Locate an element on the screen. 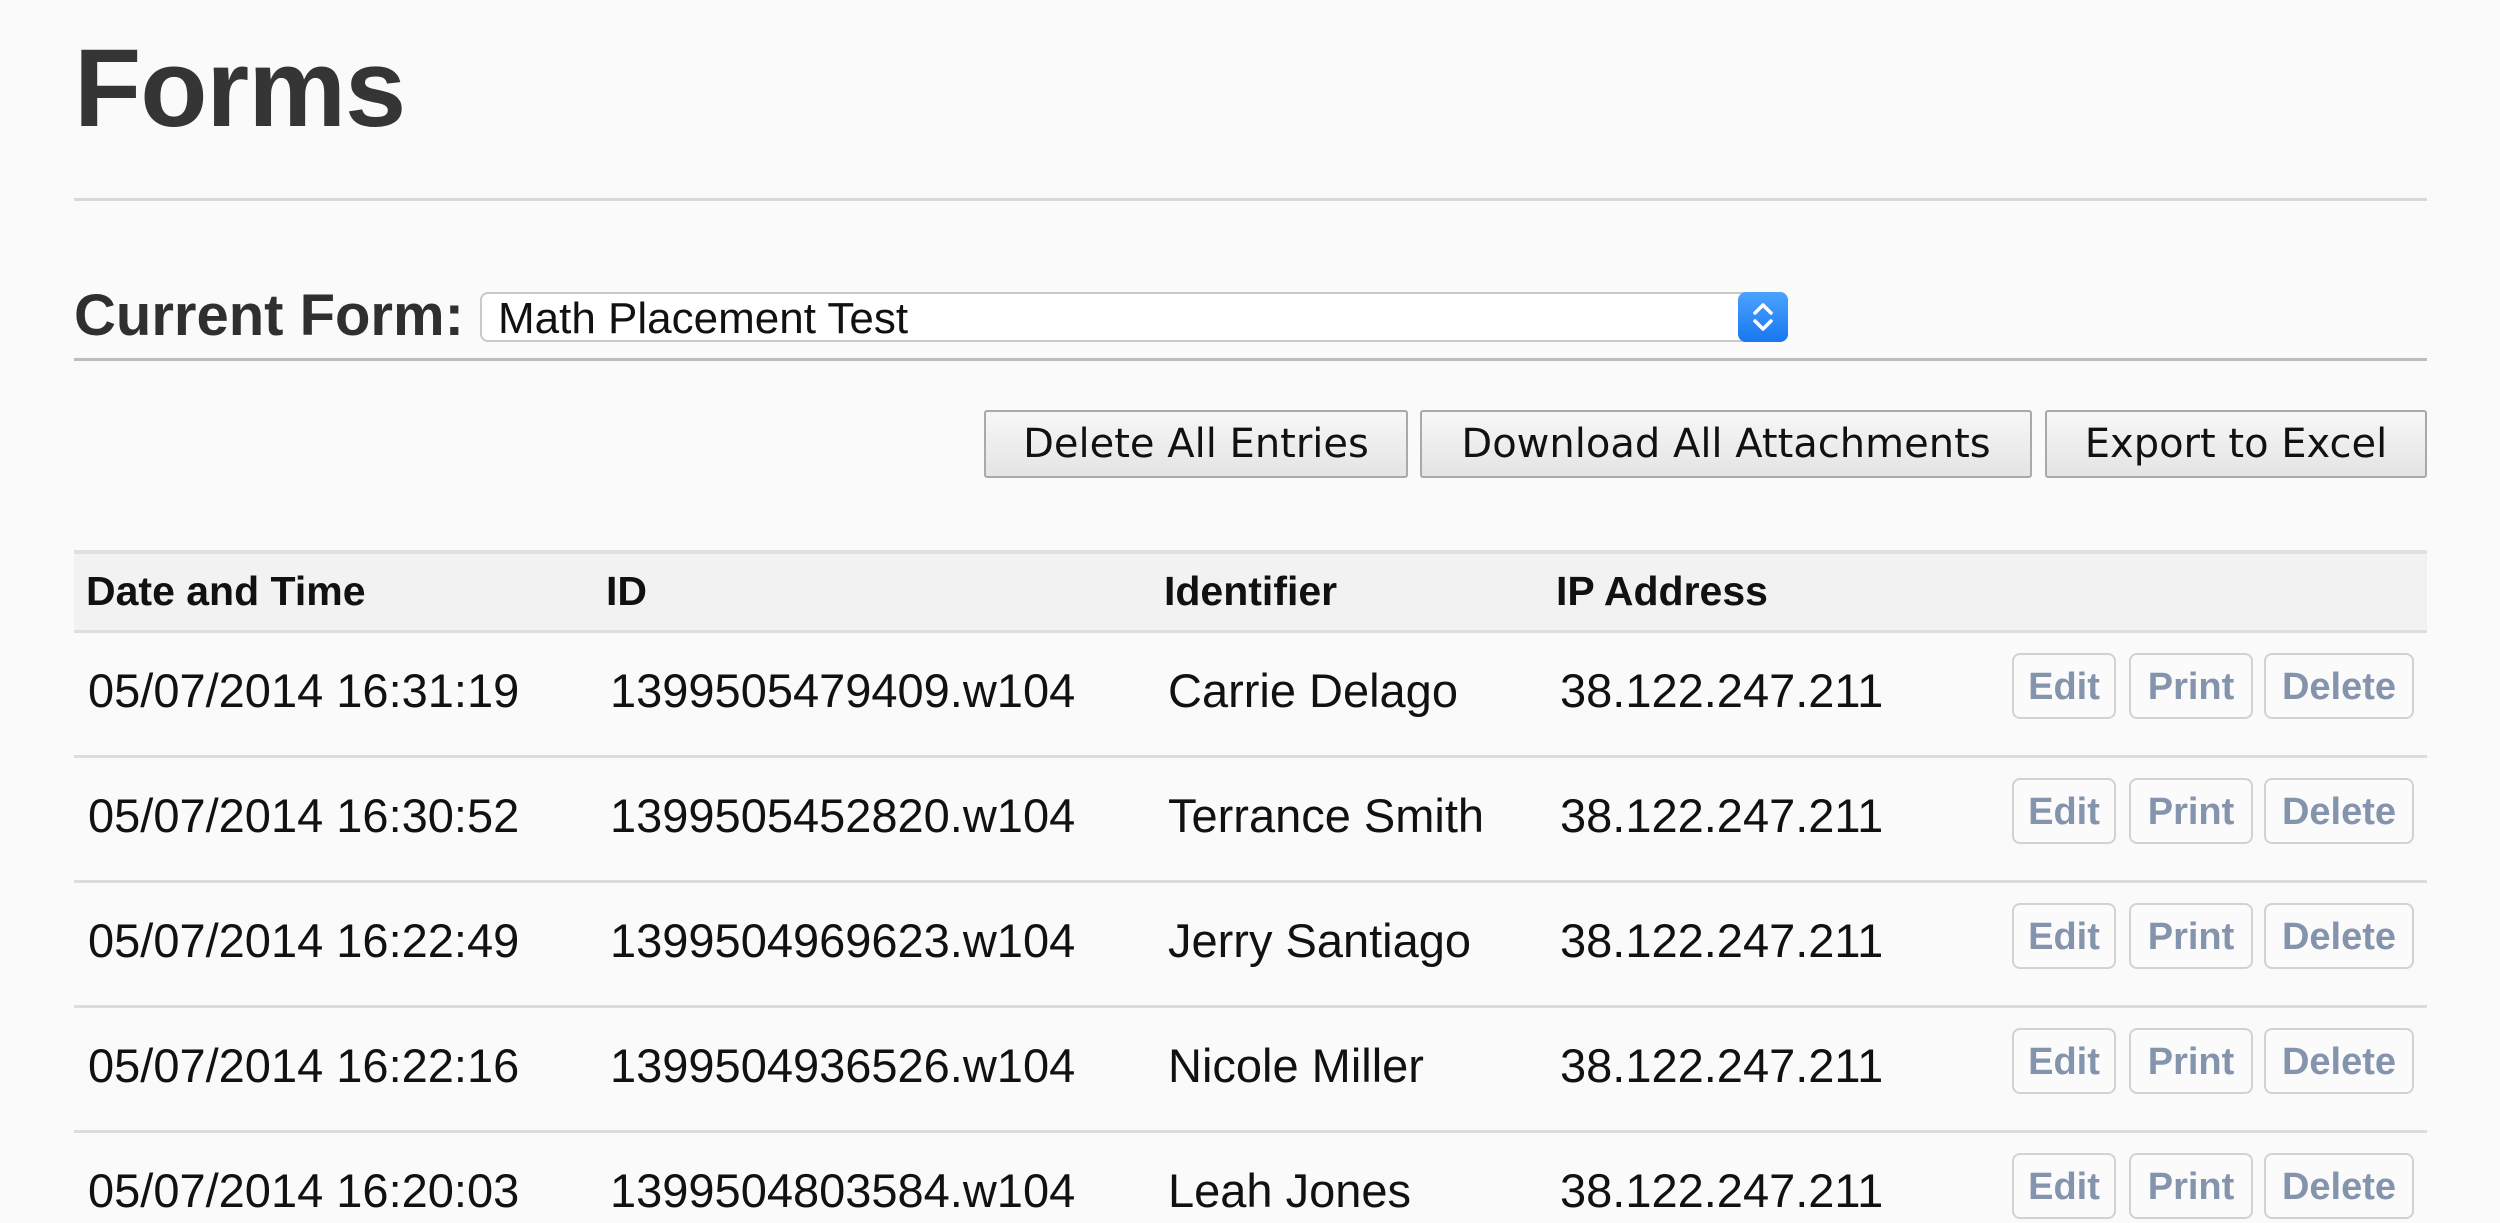 Image resolution: width=2500 pixels, height=1223 pixels. download-all-attachments-button: Download All Attachments is located at coordinates (1726, 444).